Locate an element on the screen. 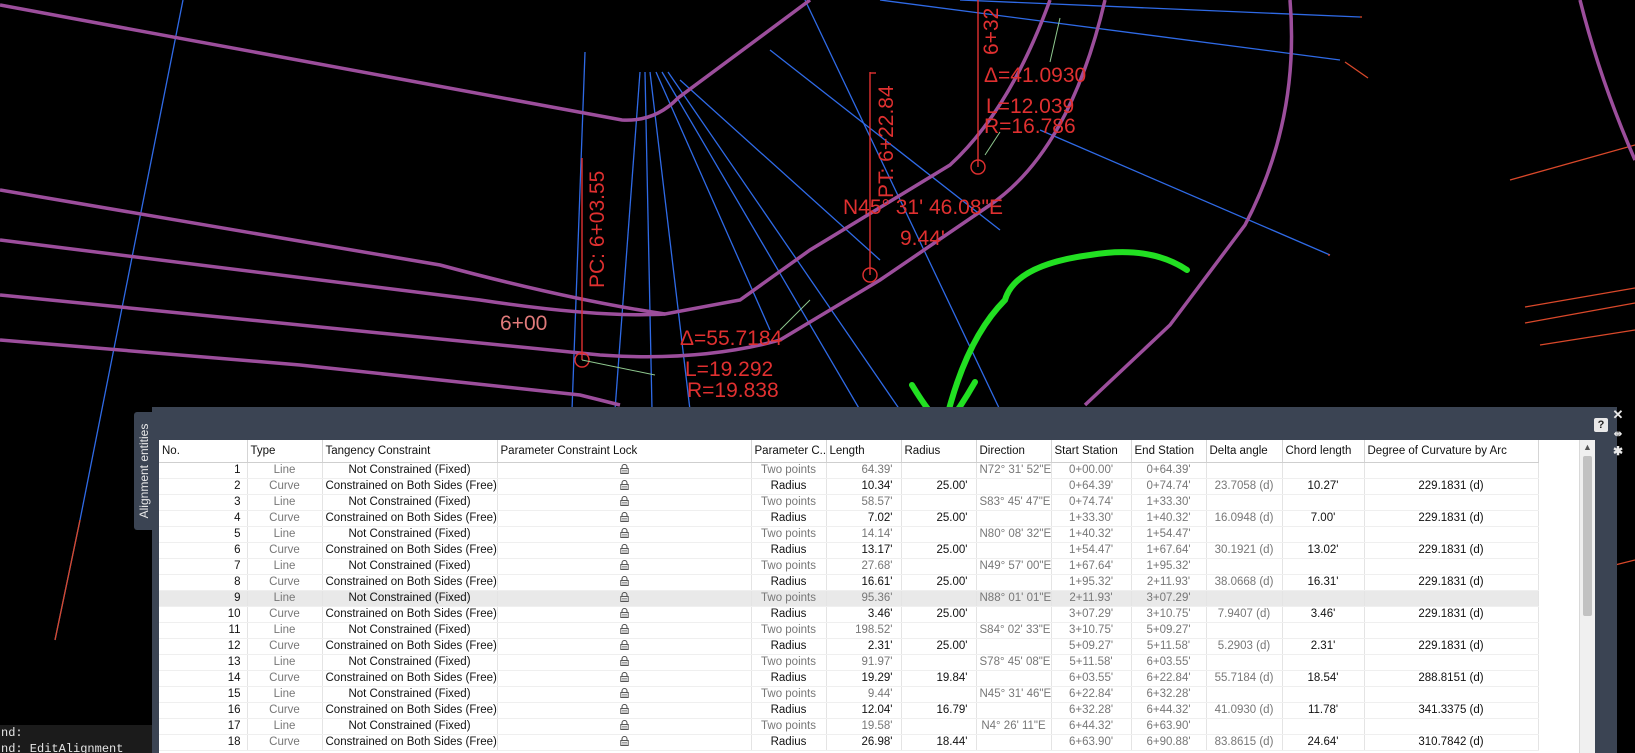 Image resolution: width=1635 pixels, height=753 pixels. col-header-tangency: Tangency Constraint is located at coordinates (410, 451).